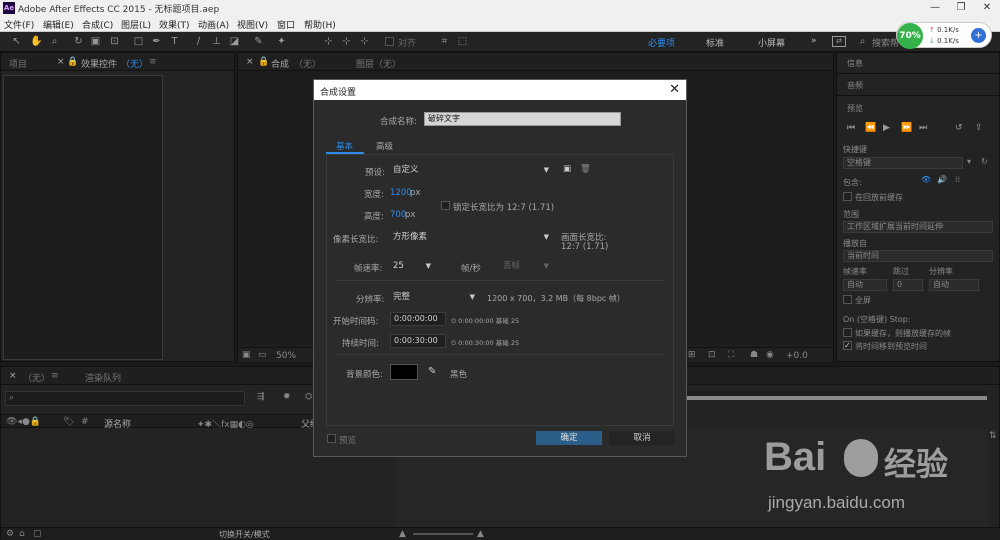 The width and height of the screenshot is (1000, 540). Describe the element at coordinates (567, 169) in the screenshot. I see `save-preset-icon: ▣` at that location.